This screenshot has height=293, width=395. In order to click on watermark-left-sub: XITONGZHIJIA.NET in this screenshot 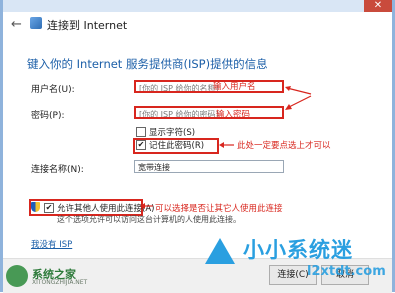, I will do `click(60, 282)`.